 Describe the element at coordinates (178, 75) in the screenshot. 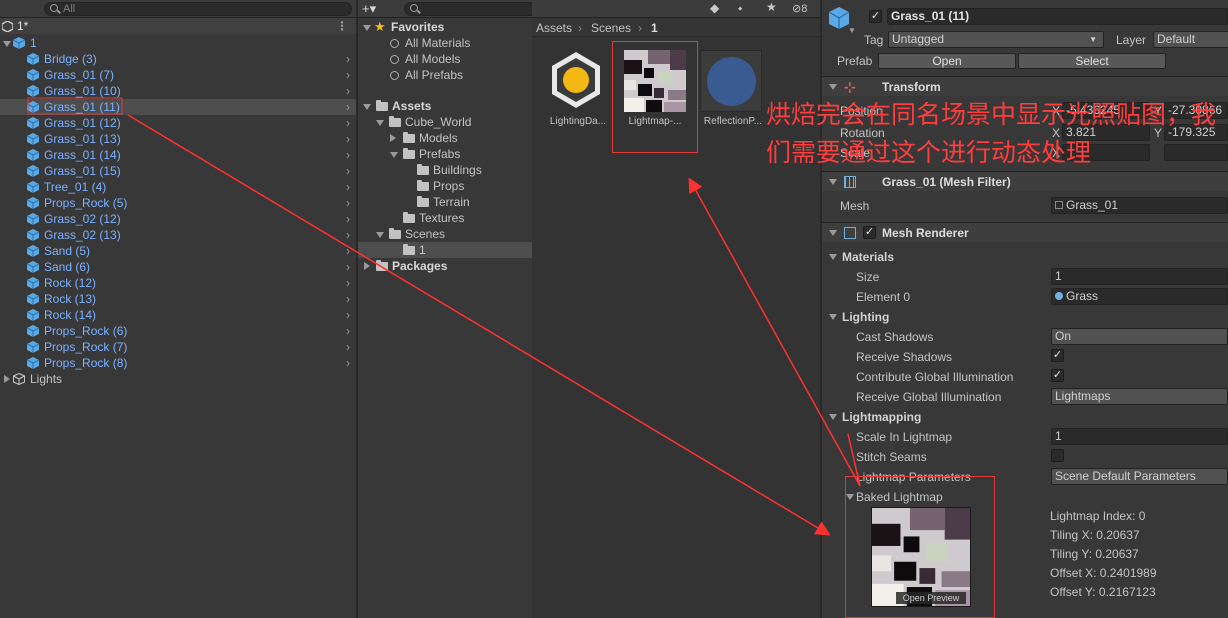

I see `hierarchy-item: Grass_01 (7) ›` at that location.